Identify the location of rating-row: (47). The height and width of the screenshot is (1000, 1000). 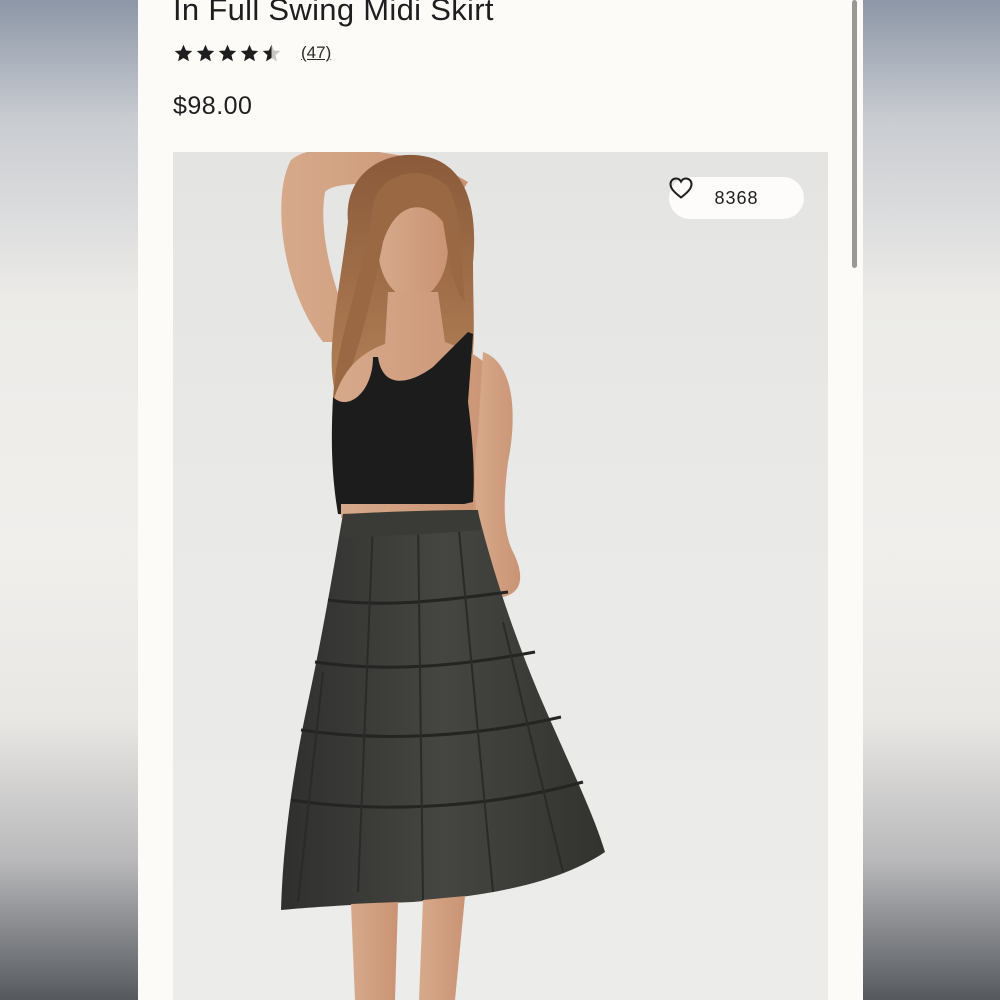
(252, 53).